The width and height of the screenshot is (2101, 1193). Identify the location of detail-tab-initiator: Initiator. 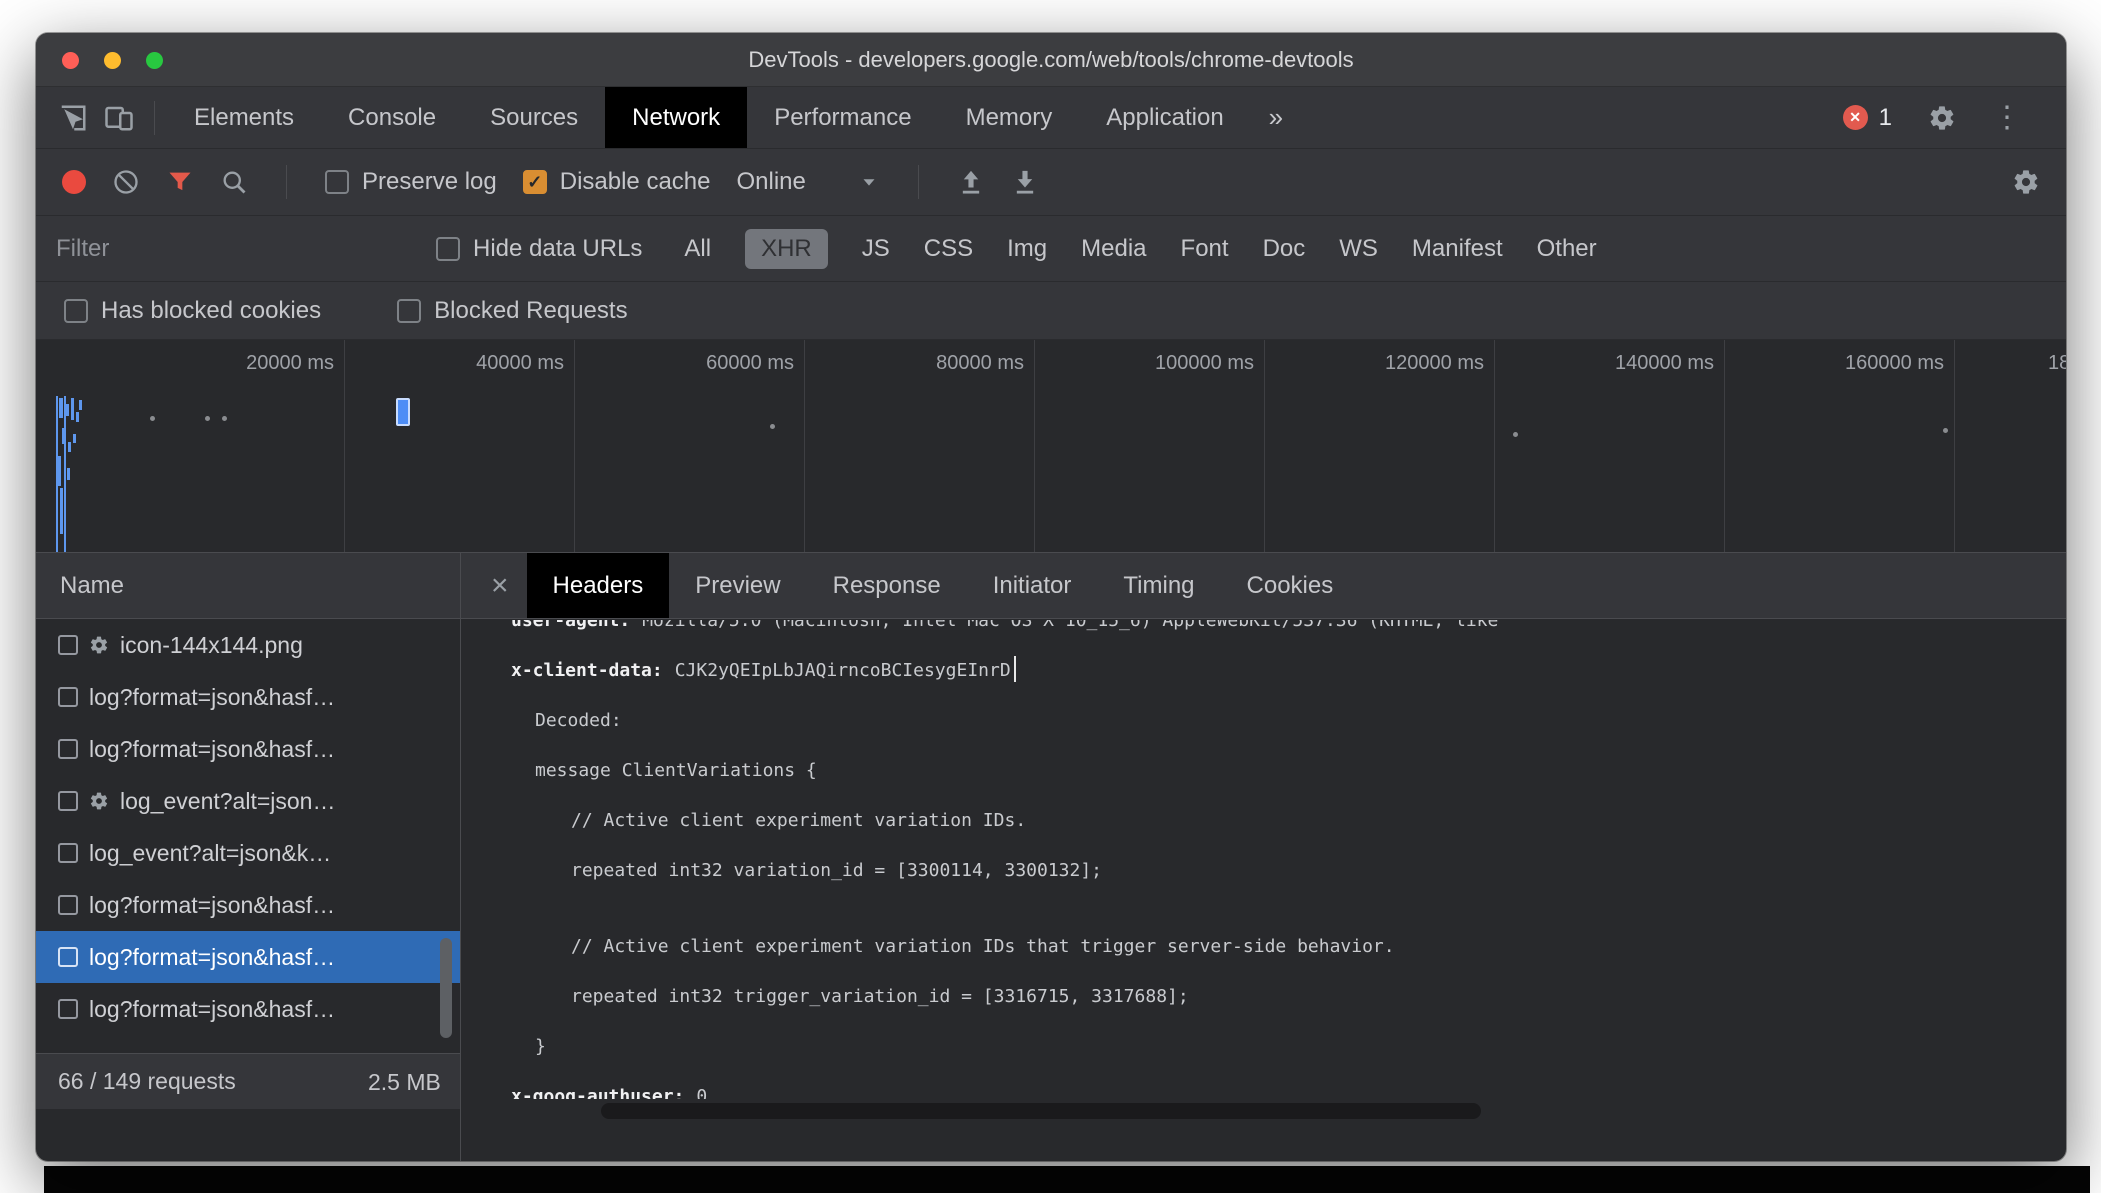
(1032, 585).